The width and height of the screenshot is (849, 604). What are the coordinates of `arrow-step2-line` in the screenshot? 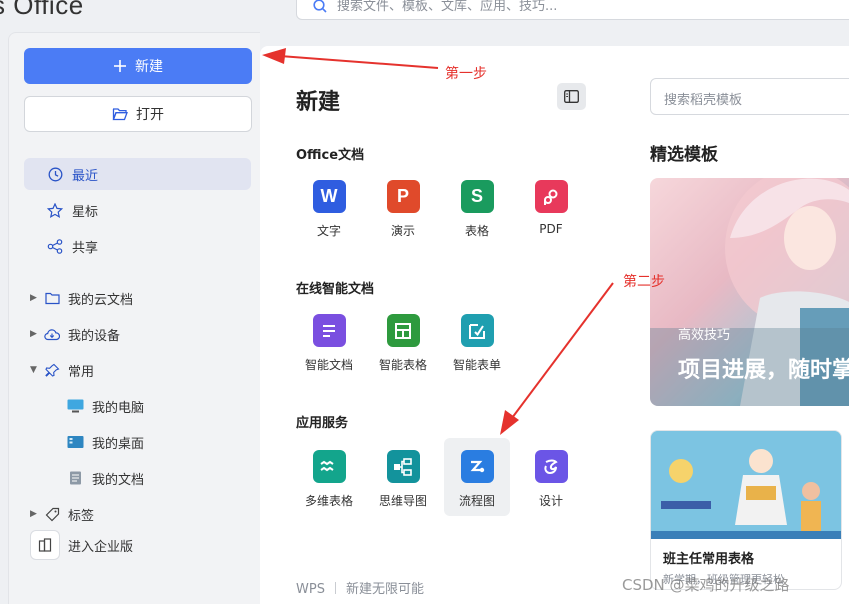 It's located at (562, 350).